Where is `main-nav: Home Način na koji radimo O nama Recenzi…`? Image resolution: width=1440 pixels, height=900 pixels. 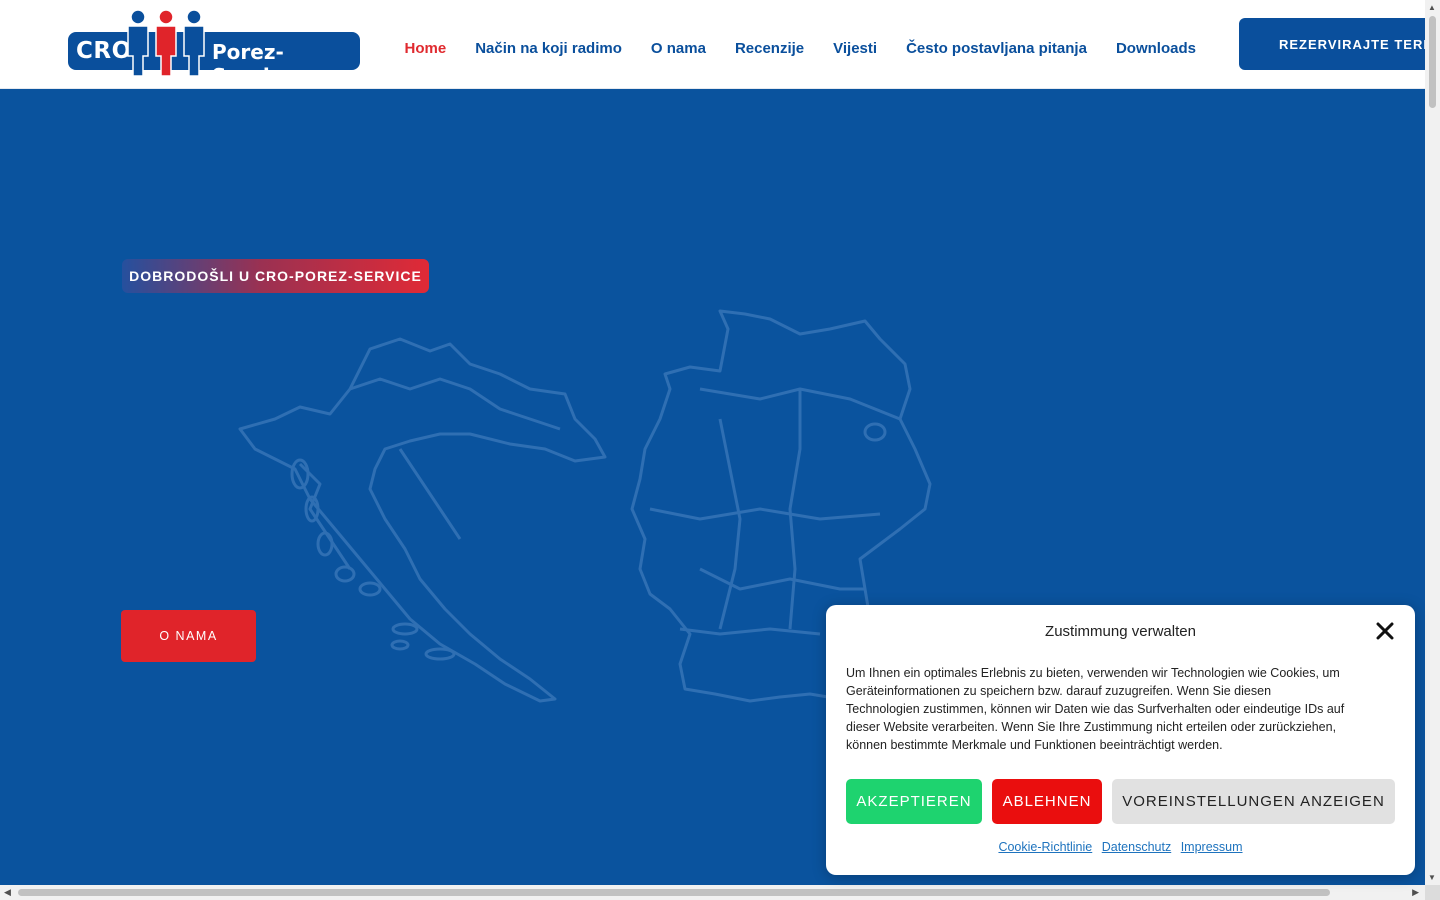
main-nav: Home Način na koji radimo O nama Recenzi… is located at coordinates (800, 48).